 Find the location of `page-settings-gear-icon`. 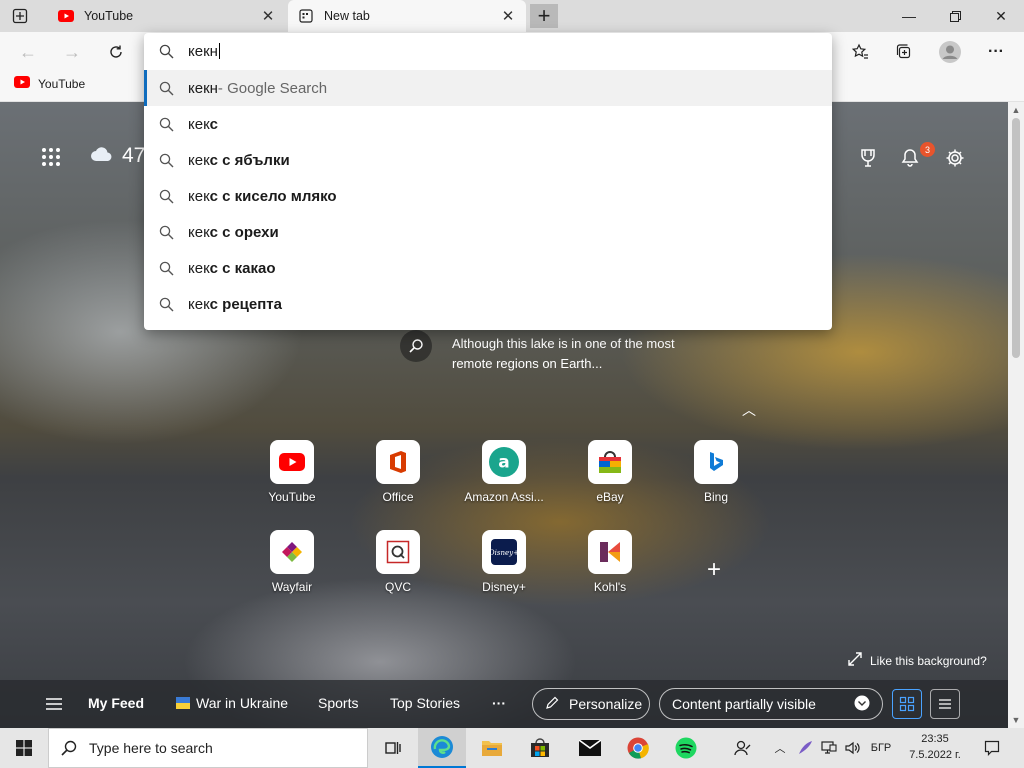

page-settings-gear-icon is located at coordinates (955, 158).